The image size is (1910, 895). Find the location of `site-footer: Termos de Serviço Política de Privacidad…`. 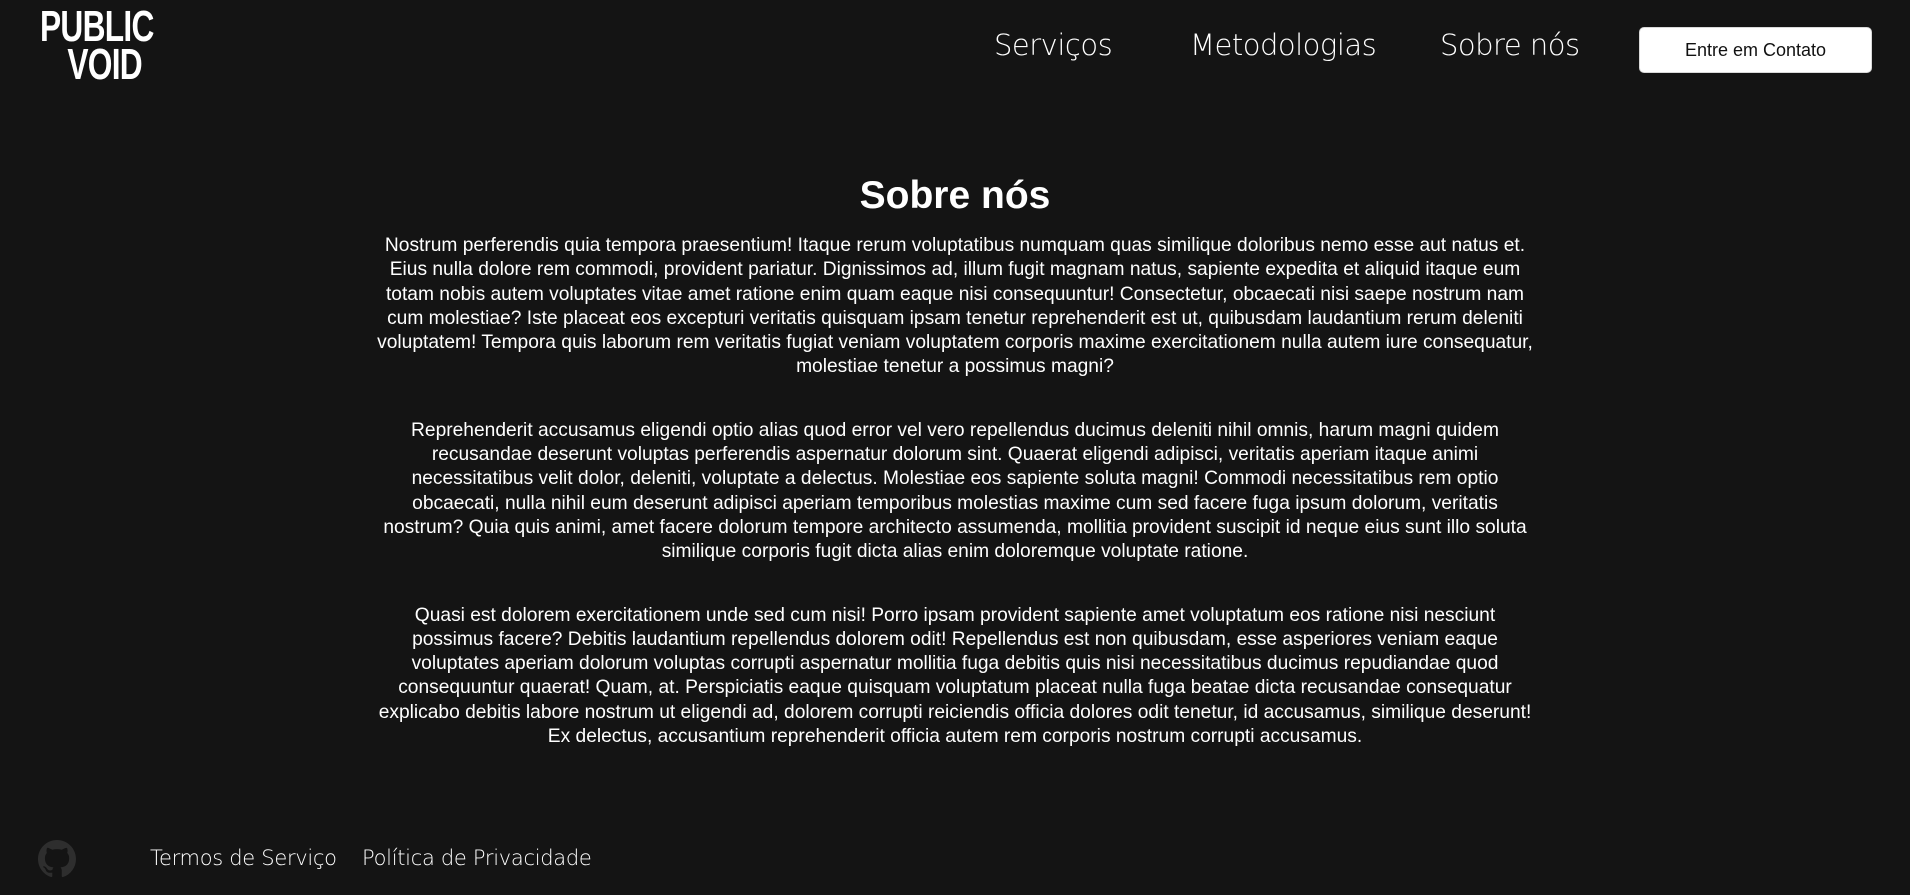

site-footer: Termos de Serviço Política de Privacidad… is located at coordinates (955, 860).